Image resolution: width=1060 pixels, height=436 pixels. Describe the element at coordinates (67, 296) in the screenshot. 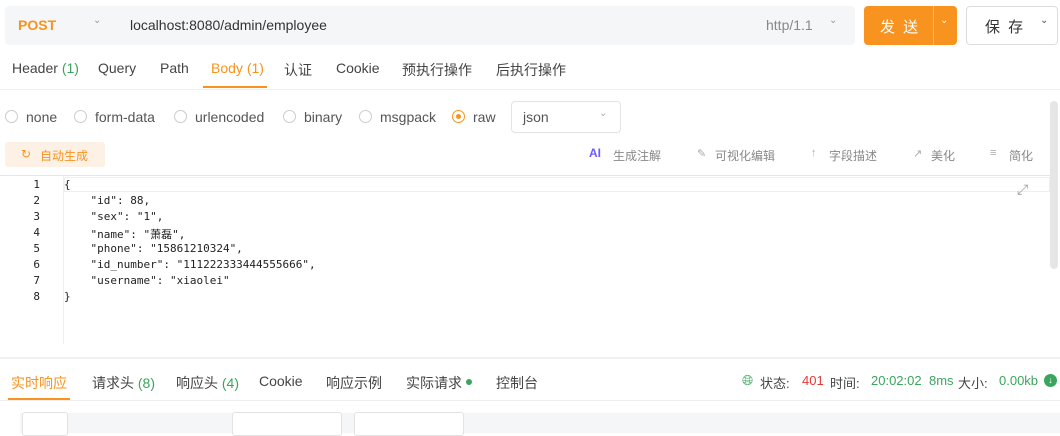

I see `code-line: }` at that location.